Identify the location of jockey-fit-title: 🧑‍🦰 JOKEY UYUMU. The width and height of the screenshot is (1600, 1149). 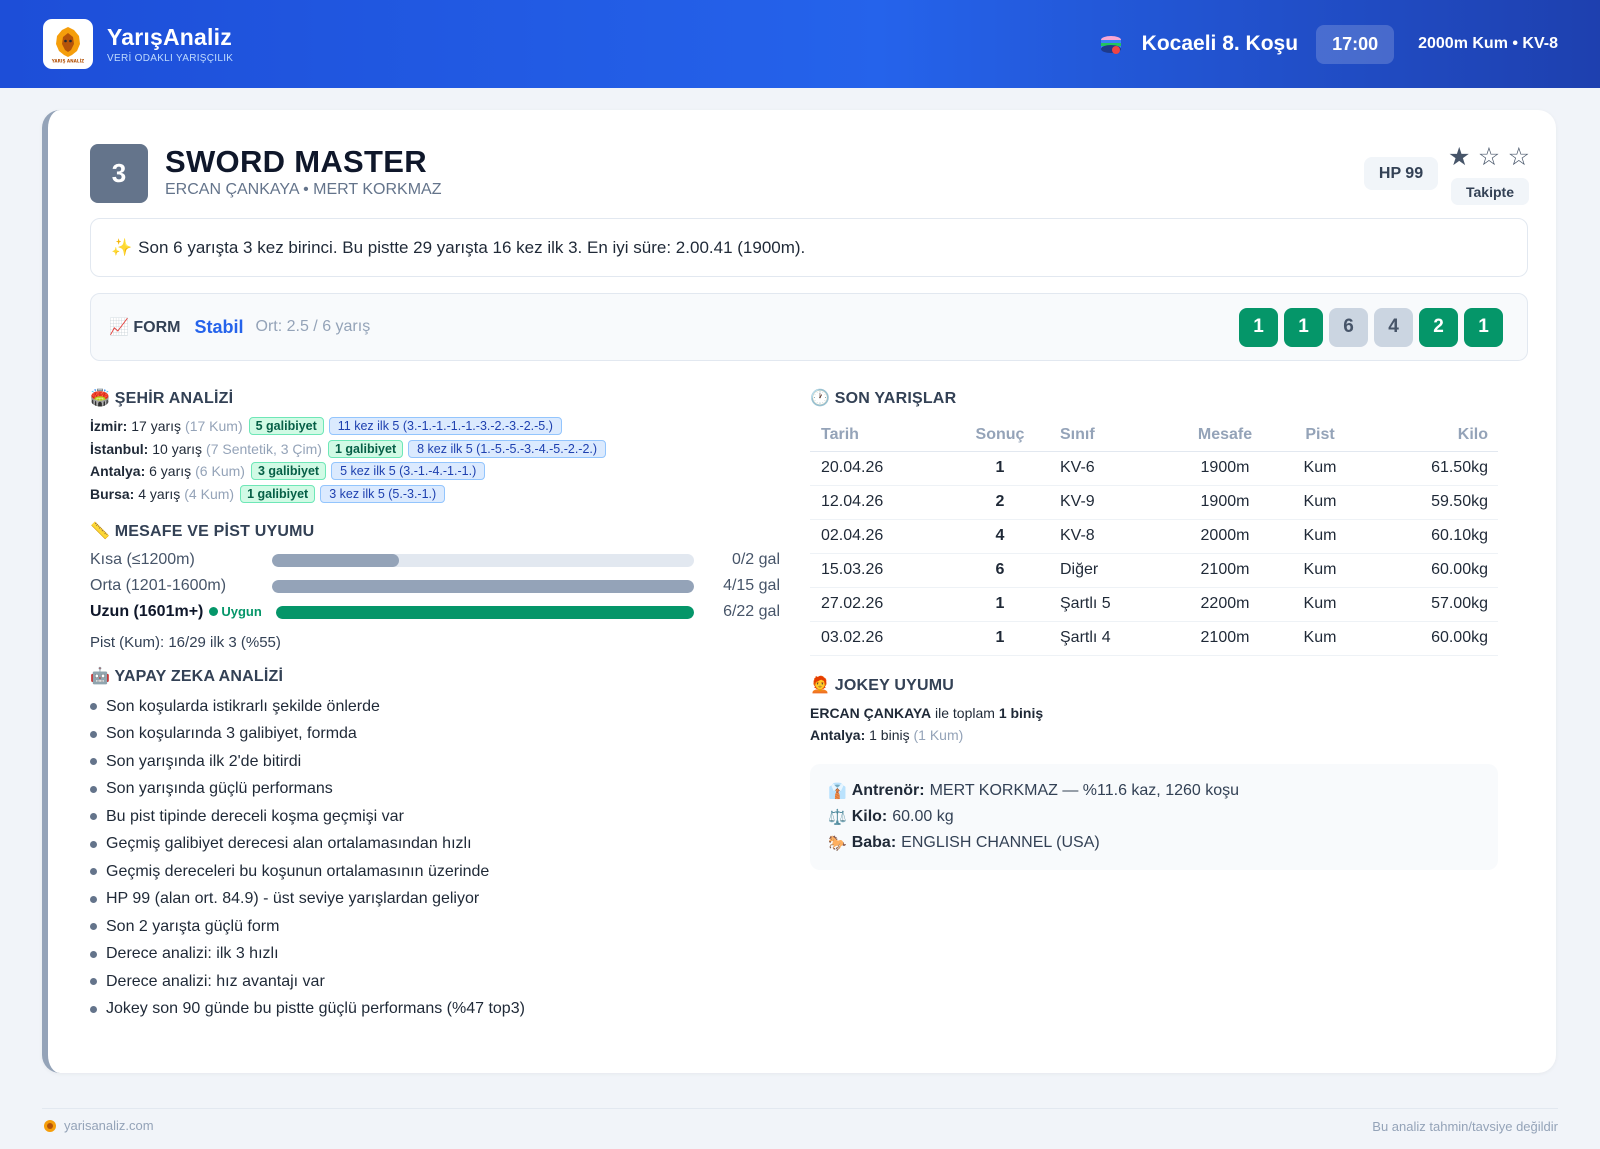
(882, 685).